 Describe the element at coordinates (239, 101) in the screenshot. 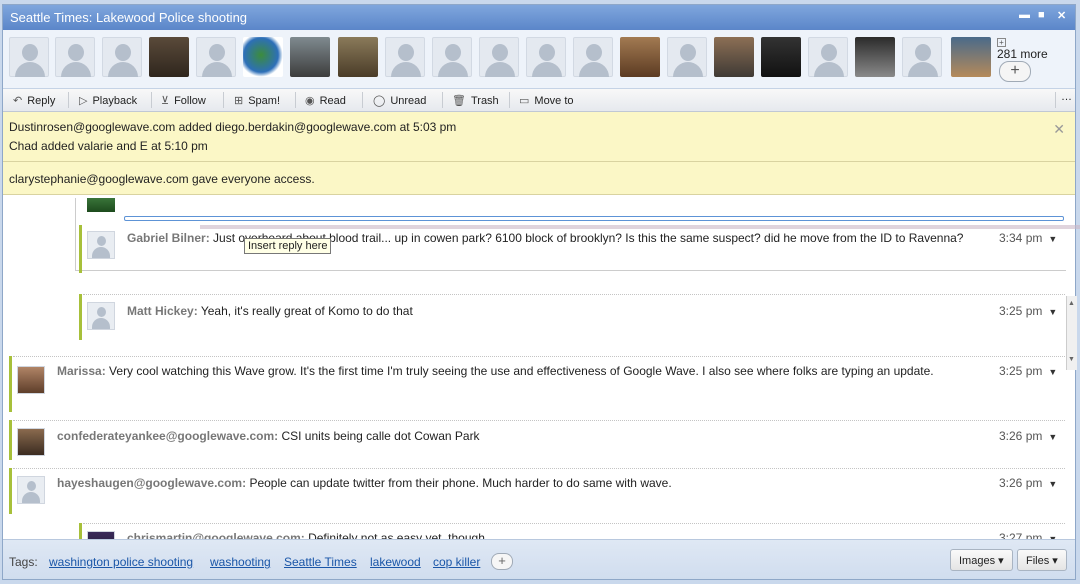

I see `spam-icon: ⊞` at that location.